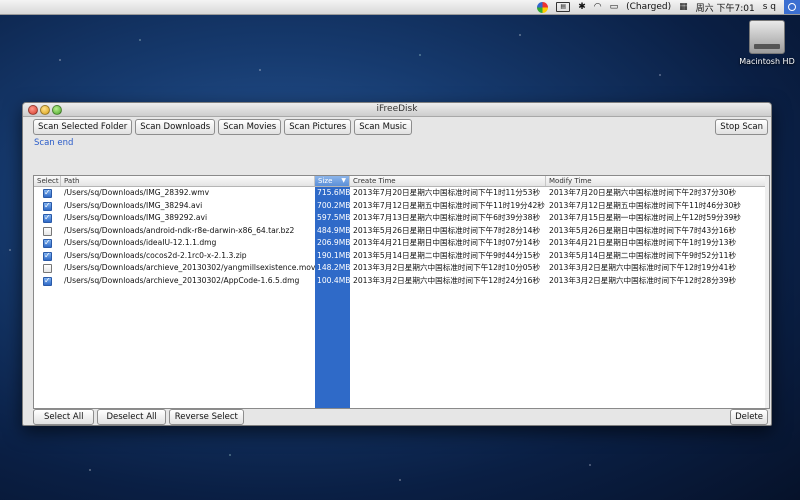  Describe the element at coordinates (645, 217) in the screenshot. I see `modify-time-cell: 2013年7月15日星期一中国标准时间上午12时59分39秒` at that location.